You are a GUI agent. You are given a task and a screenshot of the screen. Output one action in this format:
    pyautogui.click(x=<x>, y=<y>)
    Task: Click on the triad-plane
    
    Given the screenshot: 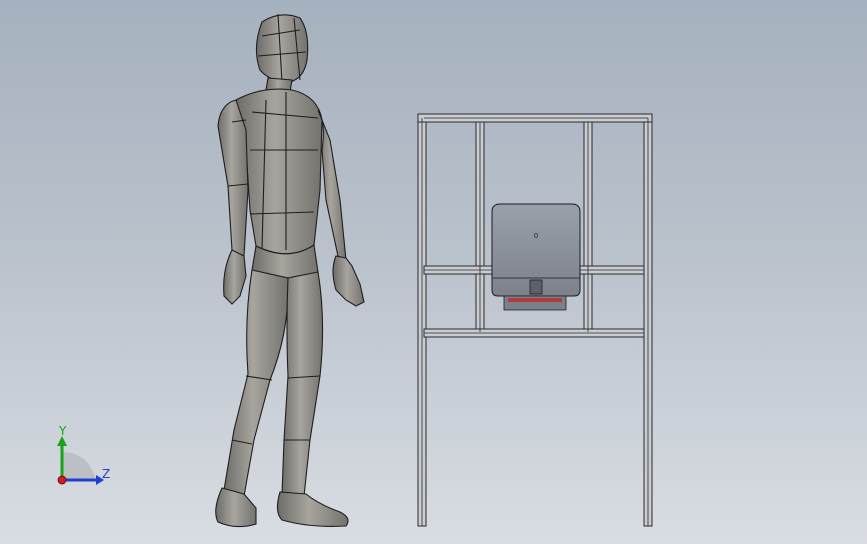 What is the action you would take?
    pyautogui.click(x=79, y=466)
    